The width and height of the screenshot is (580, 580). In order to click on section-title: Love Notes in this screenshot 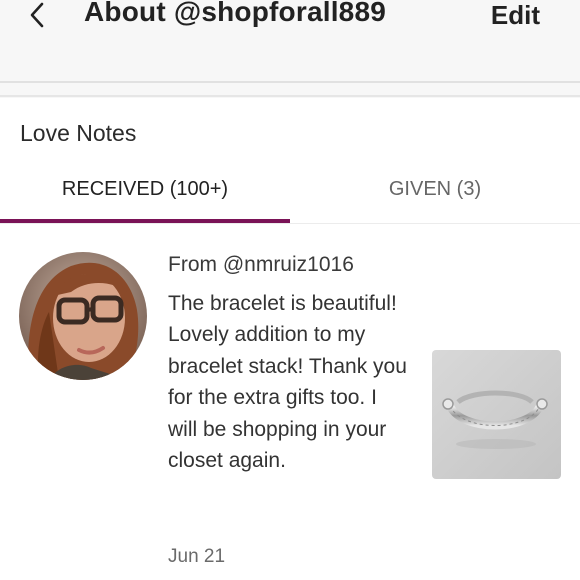, I will do `click(78, 133)`.